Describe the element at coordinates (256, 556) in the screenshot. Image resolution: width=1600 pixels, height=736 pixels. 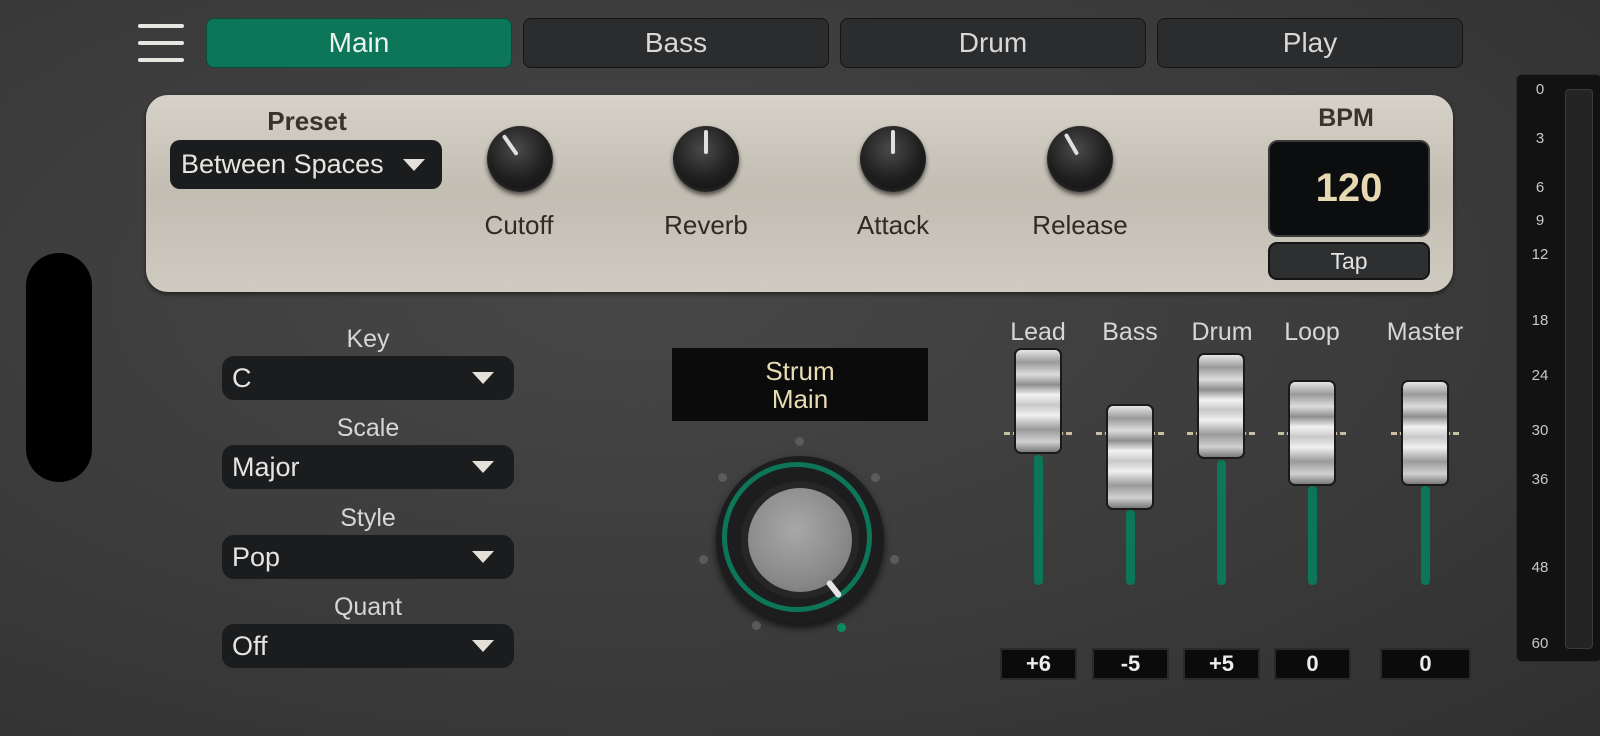
I see `style-value: Pop` at that location.